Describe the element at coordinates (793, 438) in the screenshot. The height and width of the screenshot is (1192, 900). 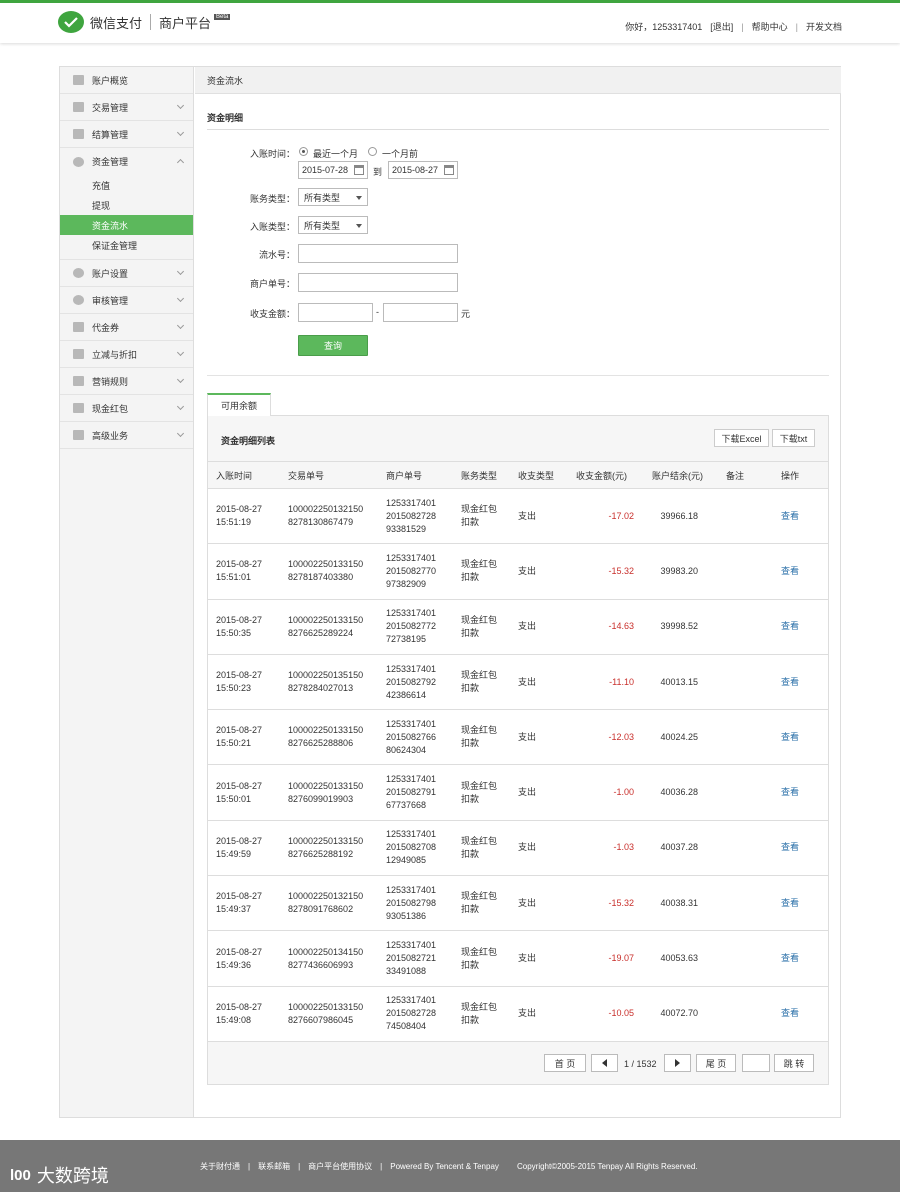
I see `download-txt-button: 下载txt` at that location.